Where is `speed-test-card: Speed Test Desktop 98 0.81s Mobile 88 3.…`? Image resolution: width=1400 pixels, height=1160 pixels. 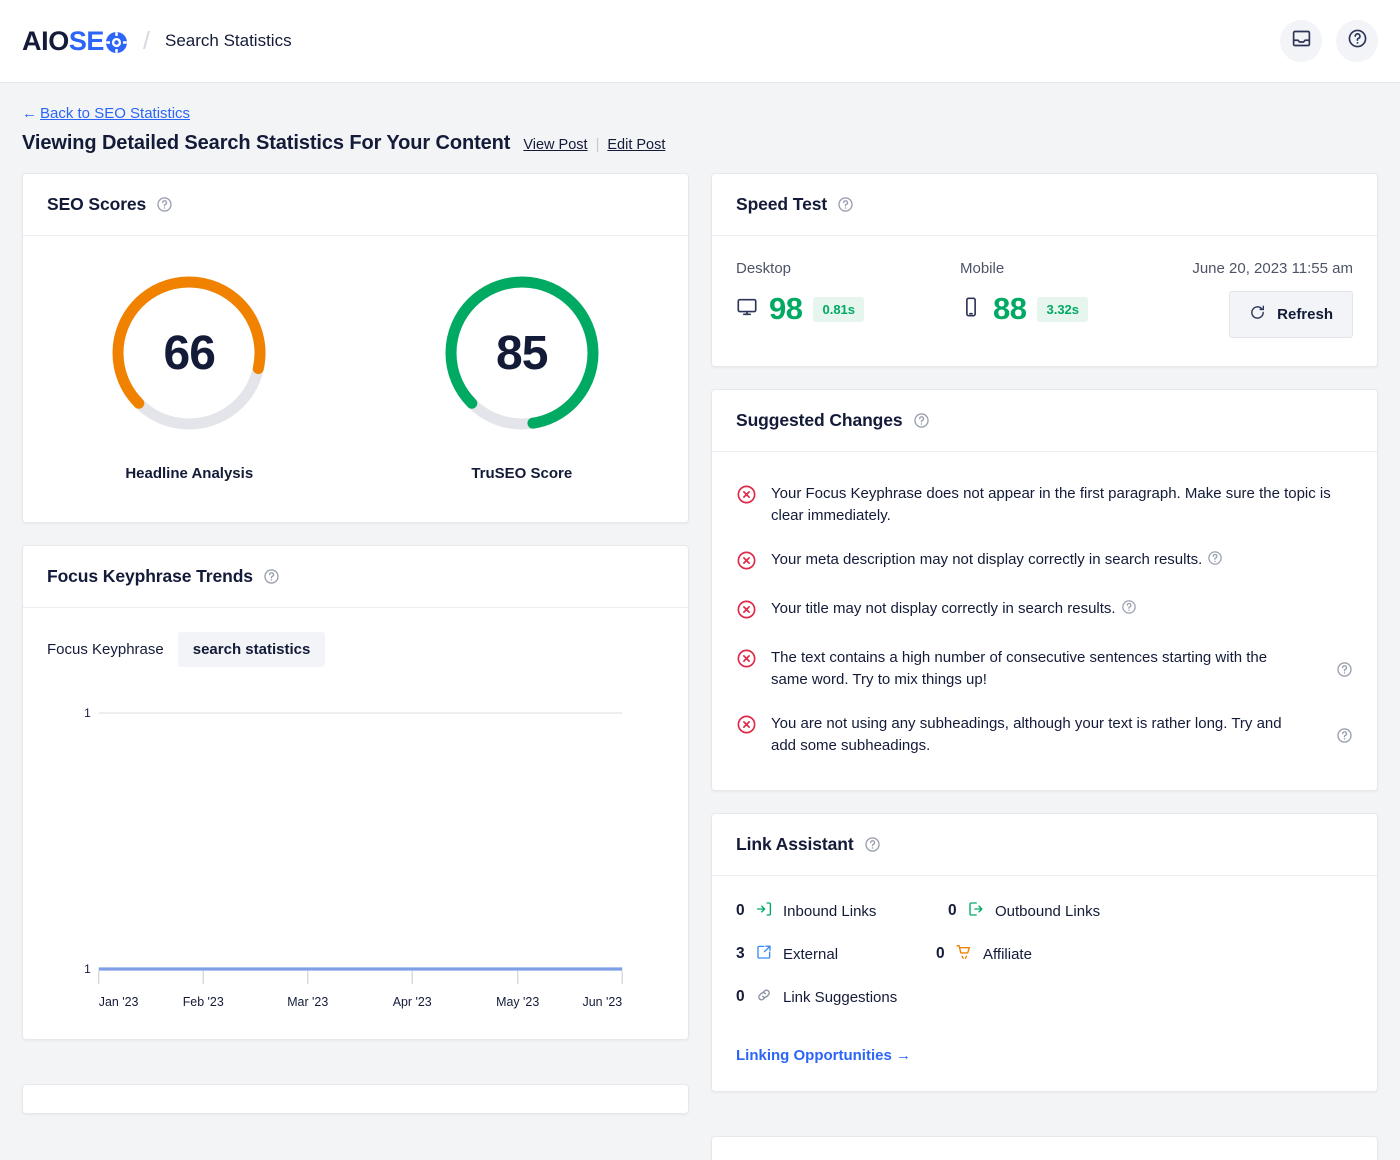 speed-test-card: Speed Test Desktop 98 0.81s Mobile 88 3.… is located at coordinates (1044, 270).